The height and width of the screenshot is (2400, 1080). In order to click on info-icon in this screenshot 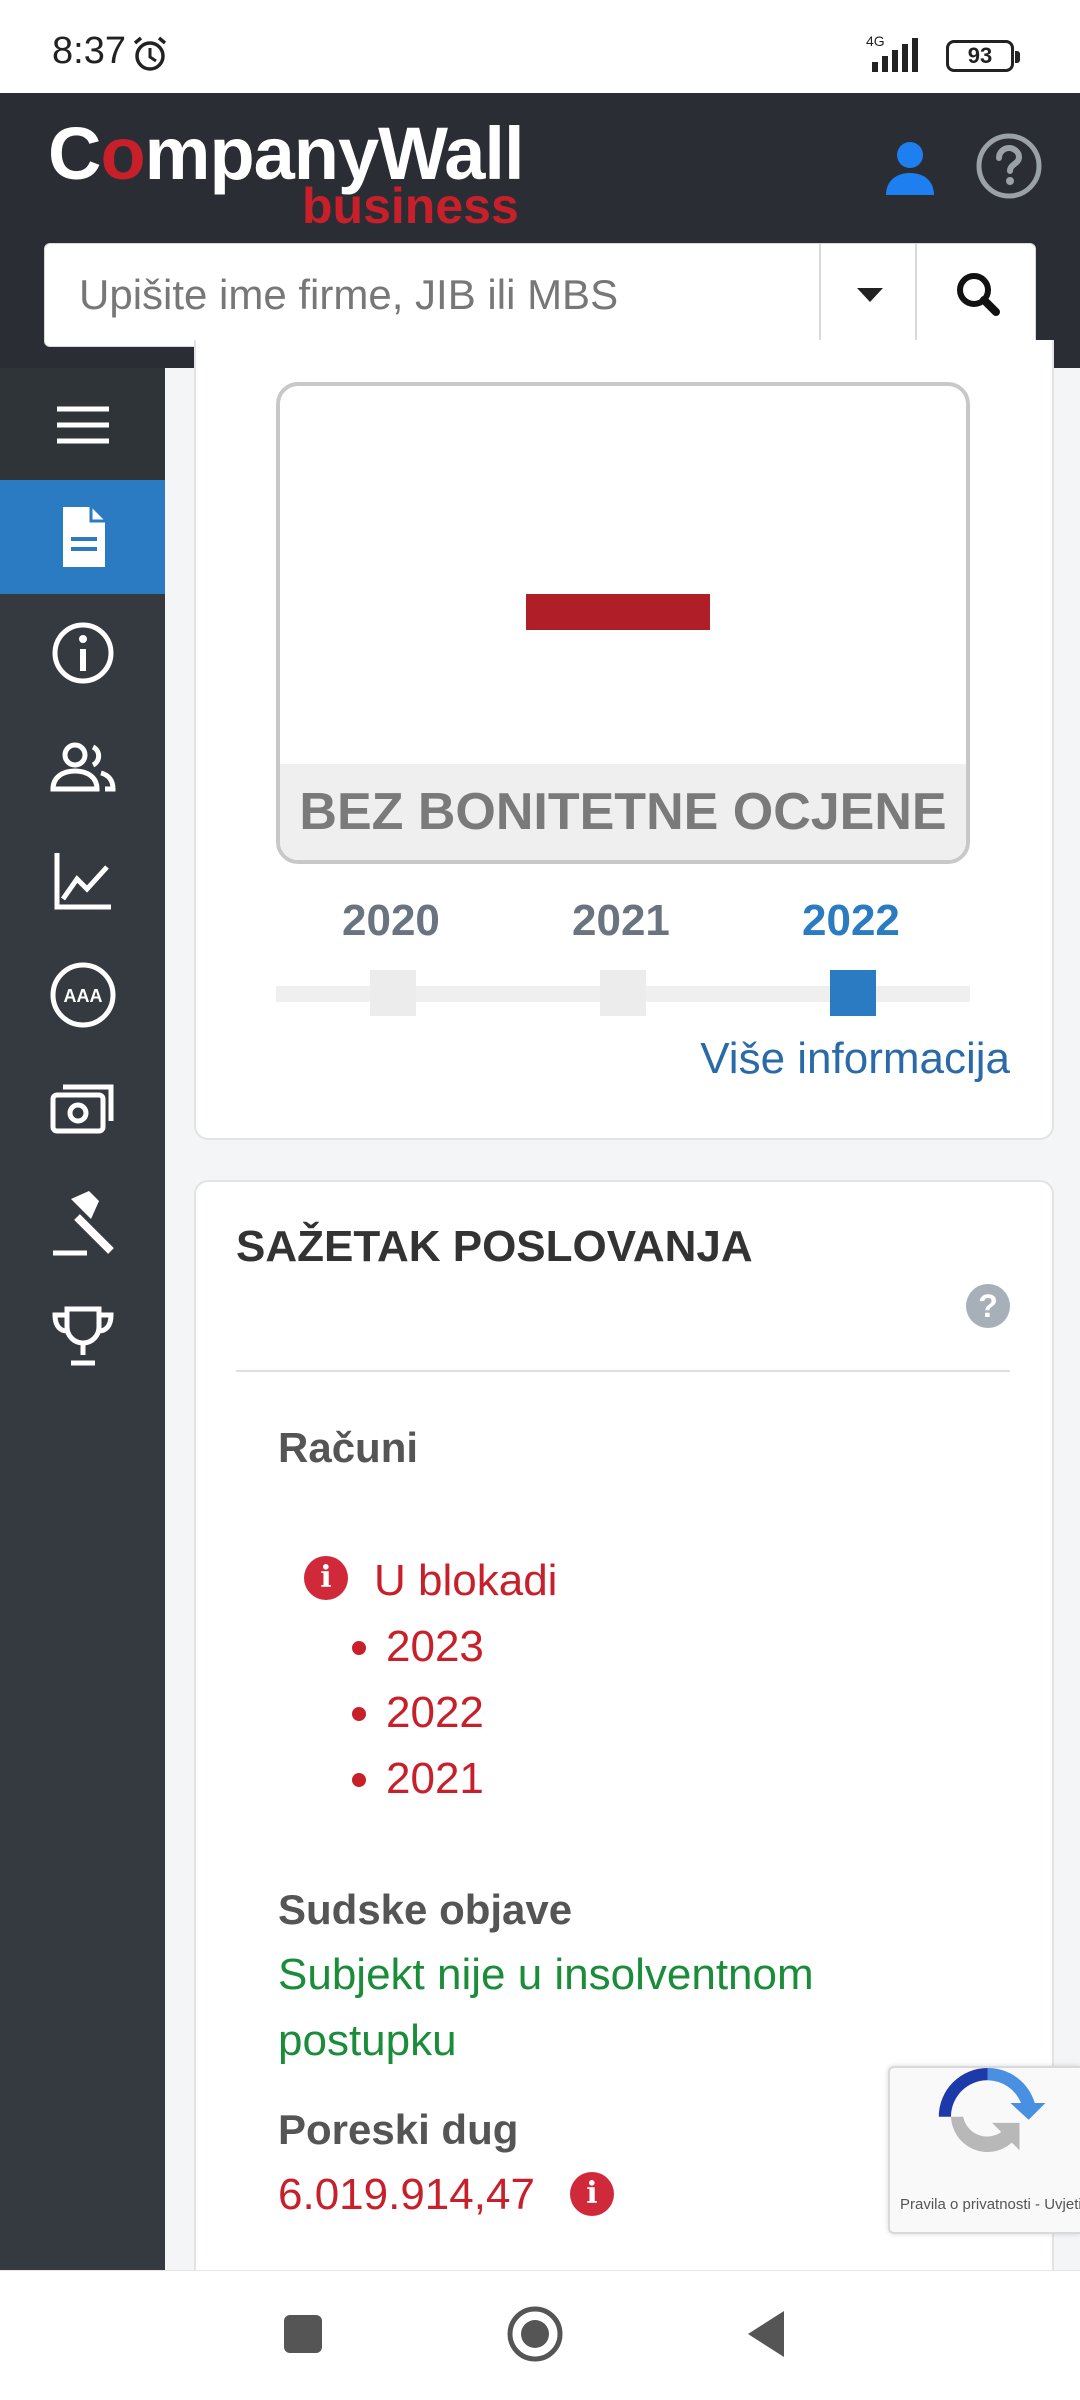, I will do `click(82, 653)`.